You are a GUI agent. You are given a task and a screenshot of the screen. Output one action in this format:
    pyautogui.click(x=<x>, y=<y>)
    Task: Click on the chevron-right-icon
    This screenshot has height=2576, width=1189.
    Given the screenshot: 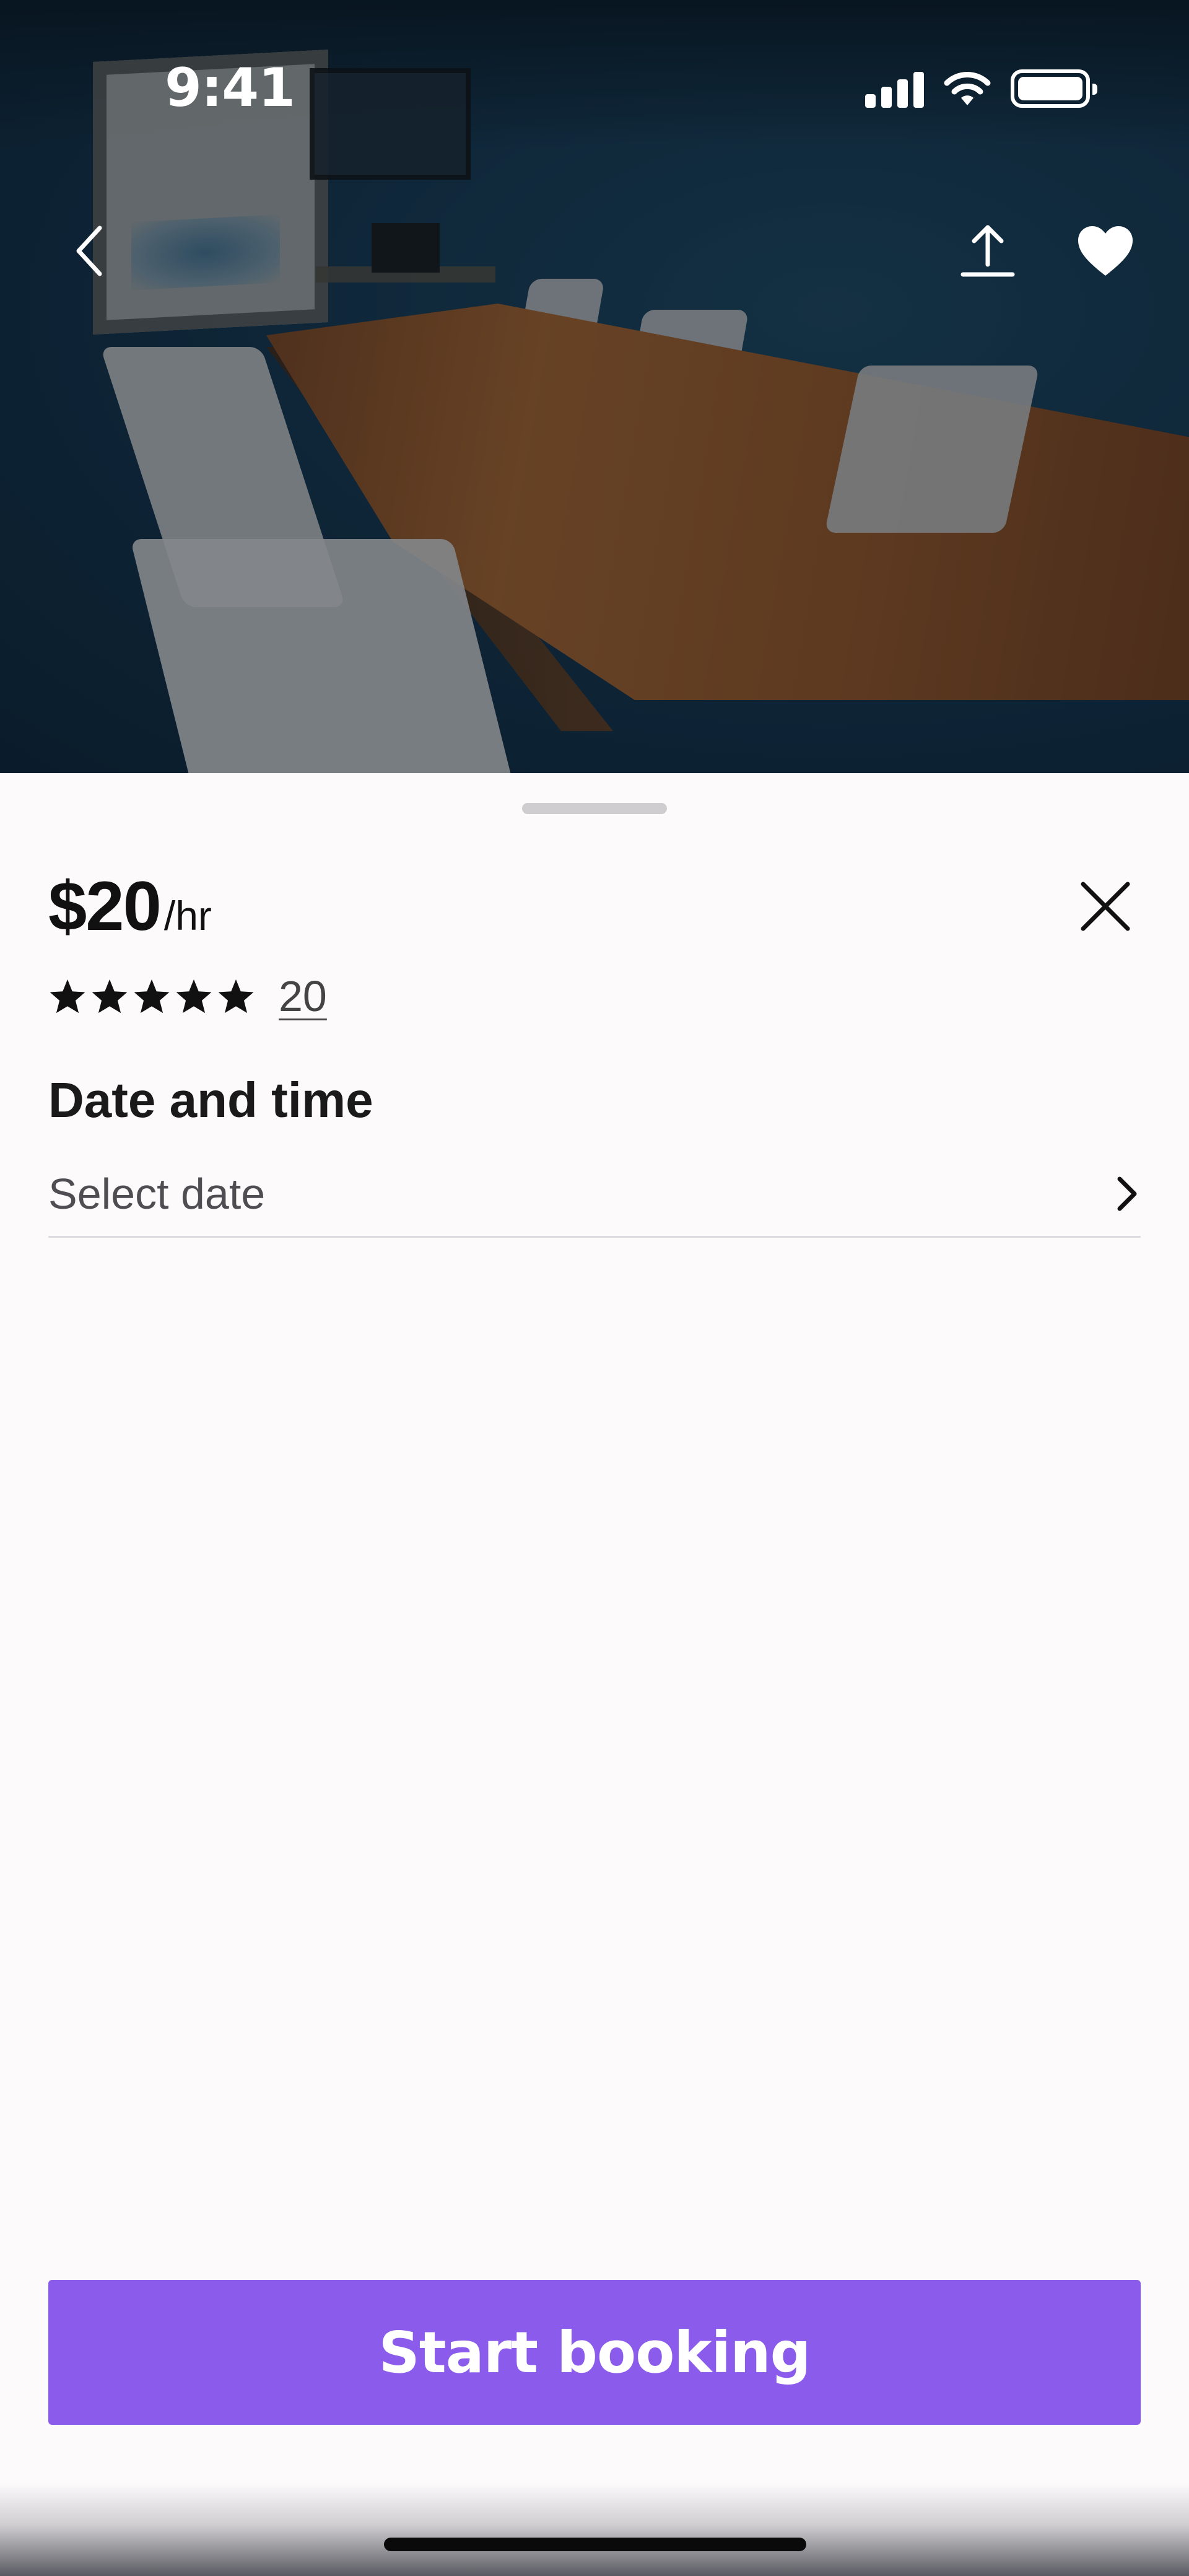 What is the action you would take?
    pyautogui.click(x=1127, y=1193)
    